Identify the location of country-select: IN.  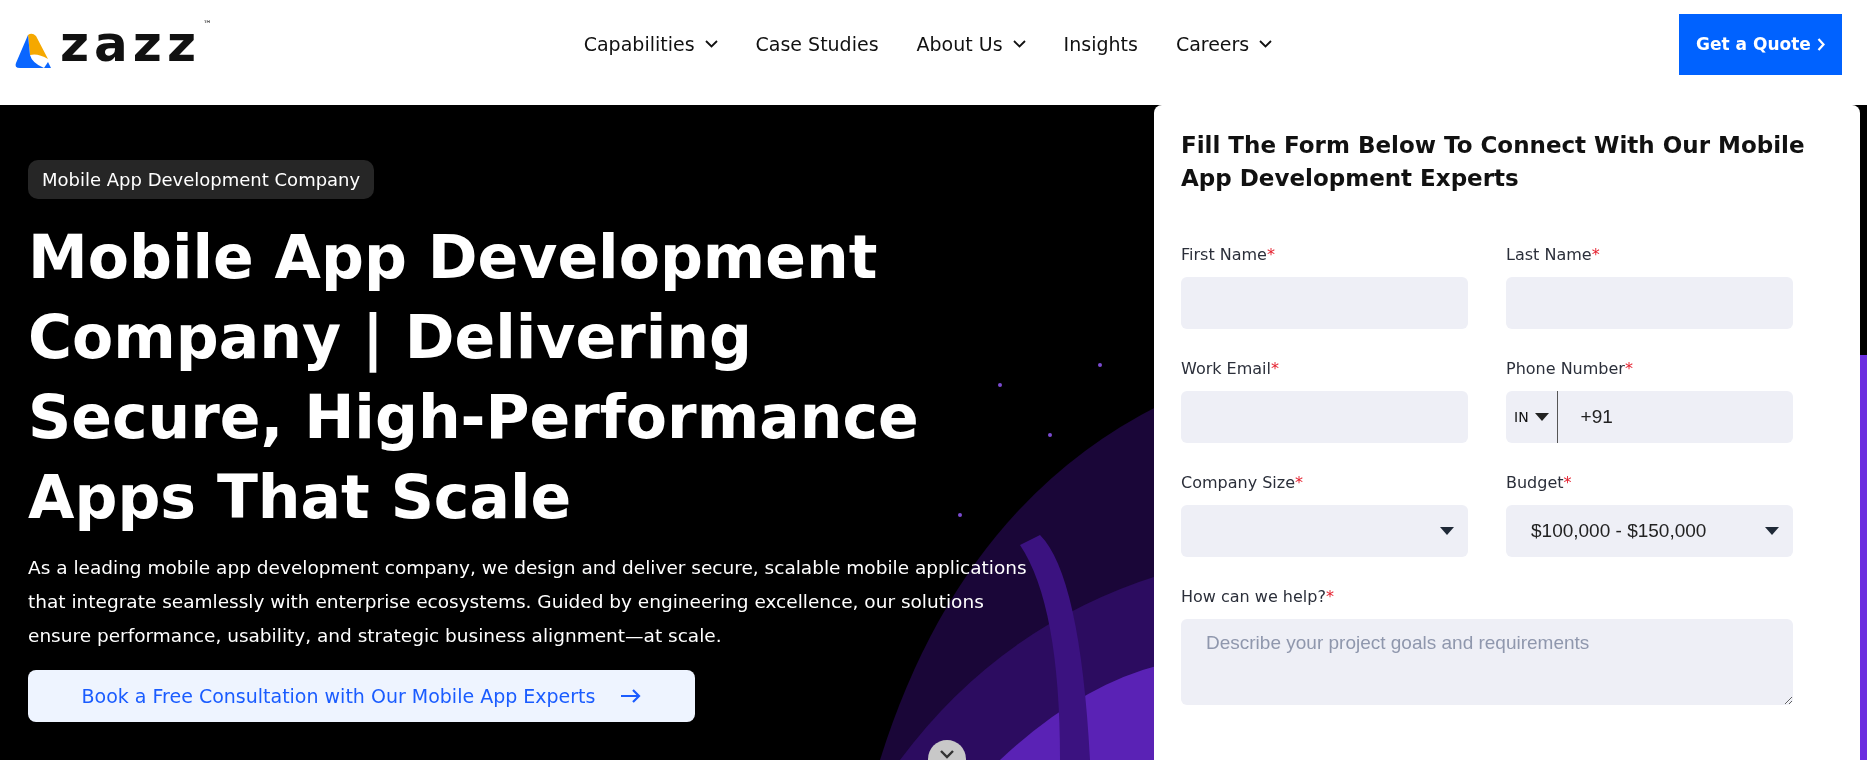
(1532, 417).